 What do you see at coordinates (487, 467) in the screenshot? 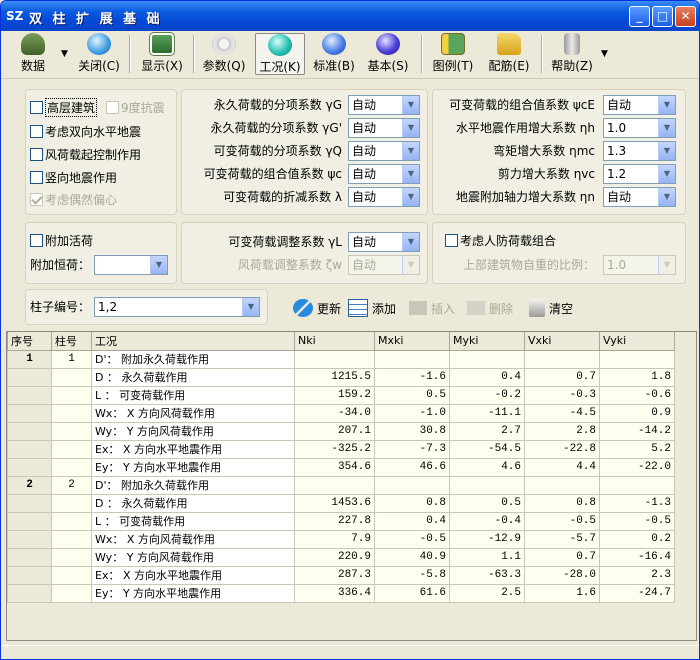
I see `value-cell: 4.6` at bounding box center [487, 467].